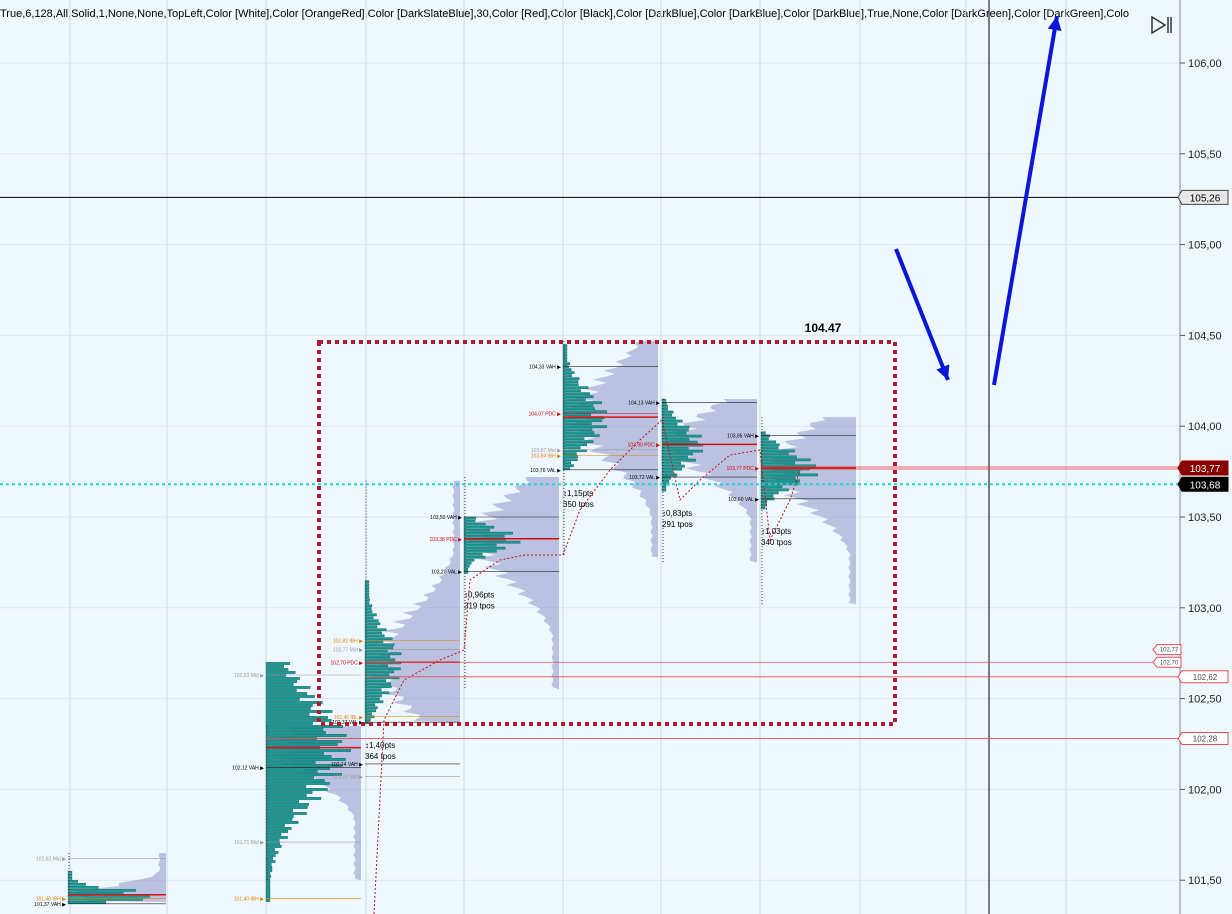  What do you see at coordinates (545, 414) in the screenshot?
I see `level-label: 104,07 PDC ▶` at bounding box center [545, 414].